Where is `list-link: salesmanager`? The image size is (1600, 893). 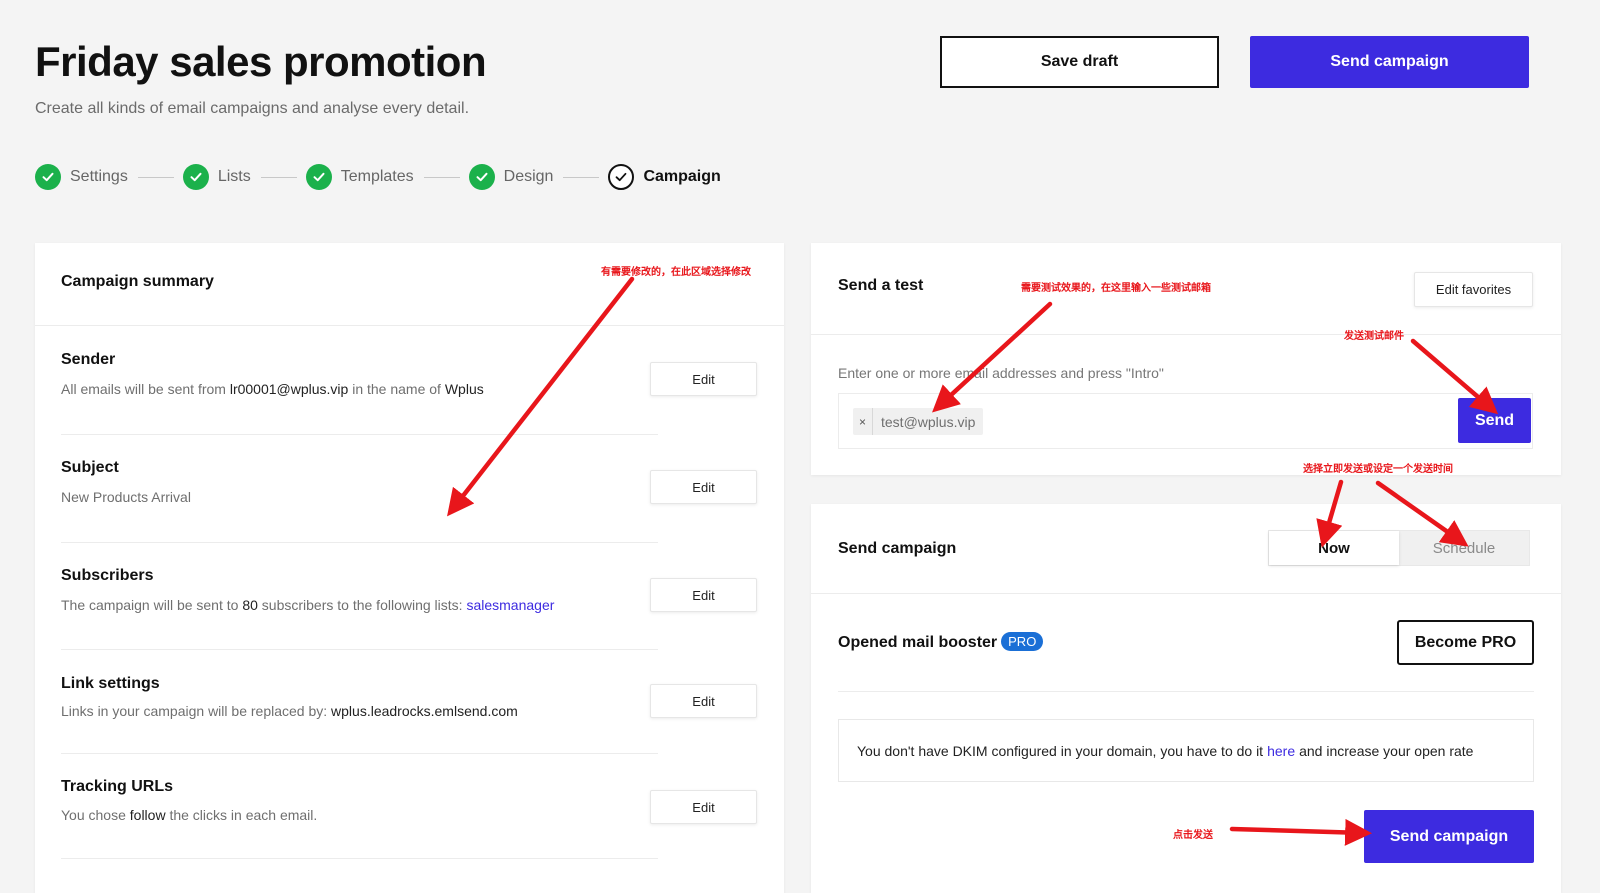 list-link: salesmanager is located at coordinates (510, 605).